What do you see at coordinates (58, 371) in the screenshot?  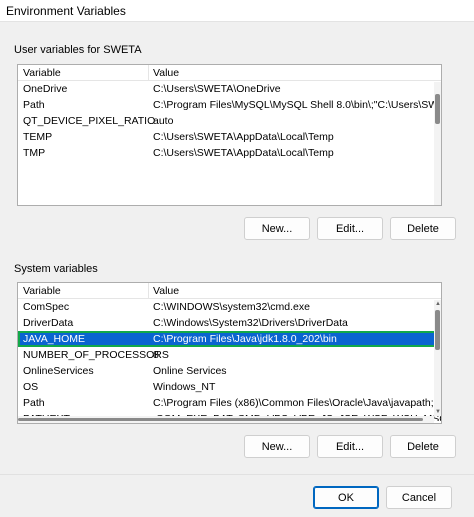 I see `variable-name: OnlineServices` at bounding box center [58, 371].